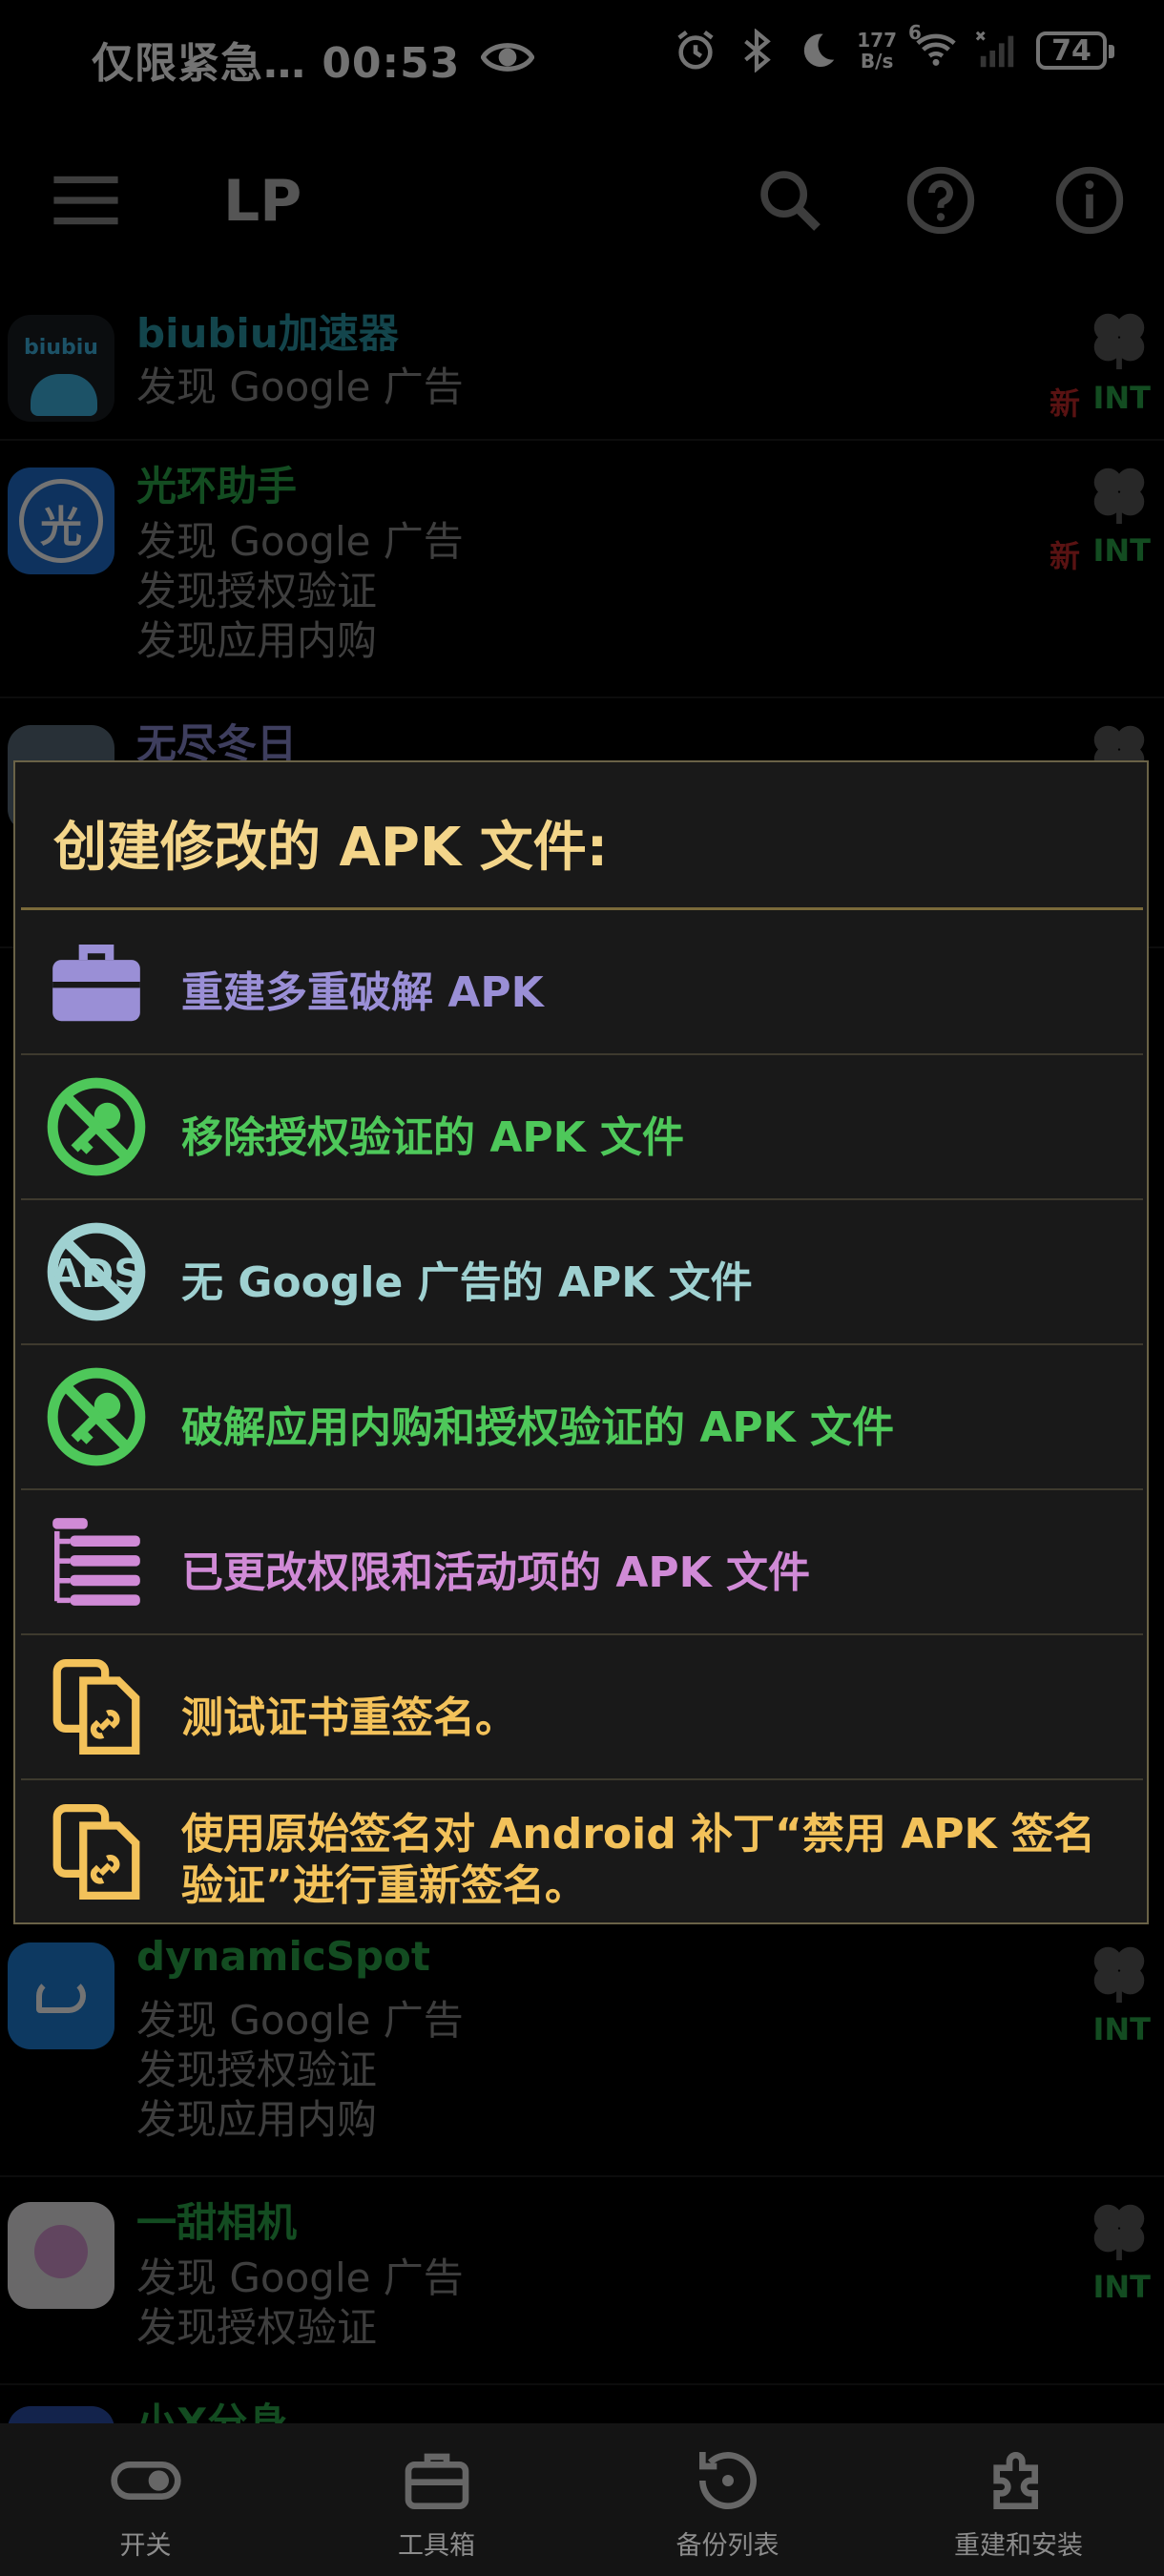 The height and width of the screenshot is (2576, 1164). I want to click on no-purchase-key-icon, so click(96, 1416).